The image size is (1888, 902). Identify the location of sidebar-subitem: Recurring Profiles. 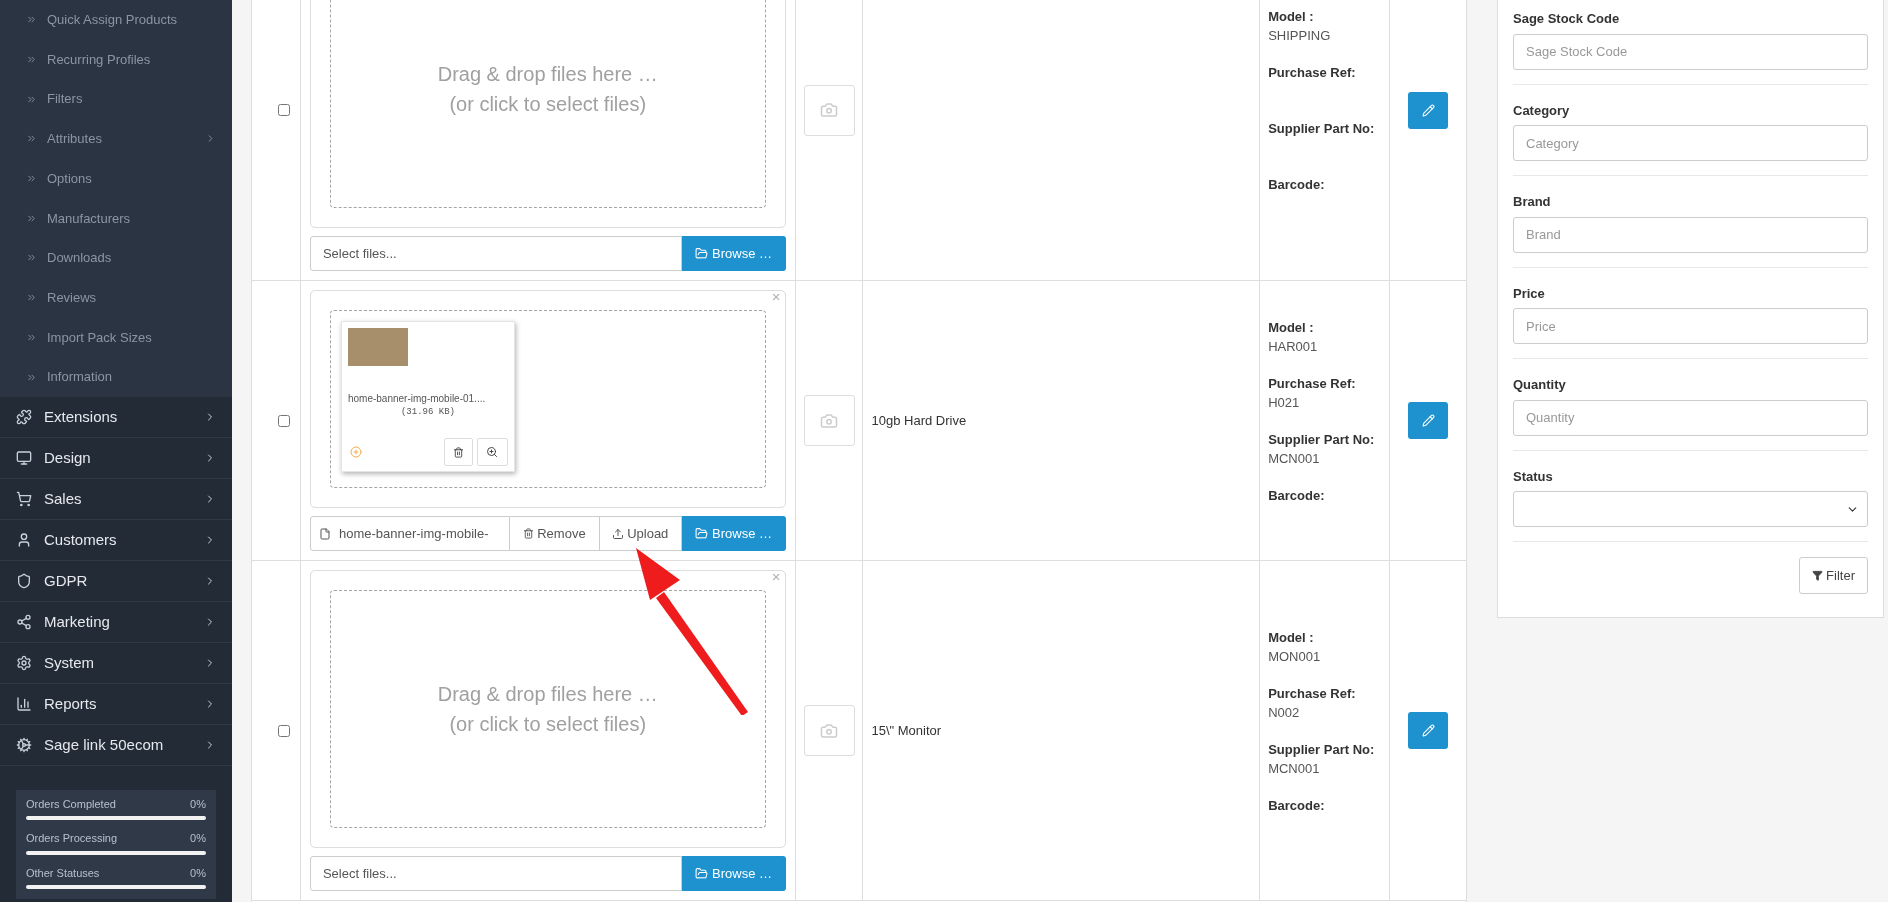
(116, 59).